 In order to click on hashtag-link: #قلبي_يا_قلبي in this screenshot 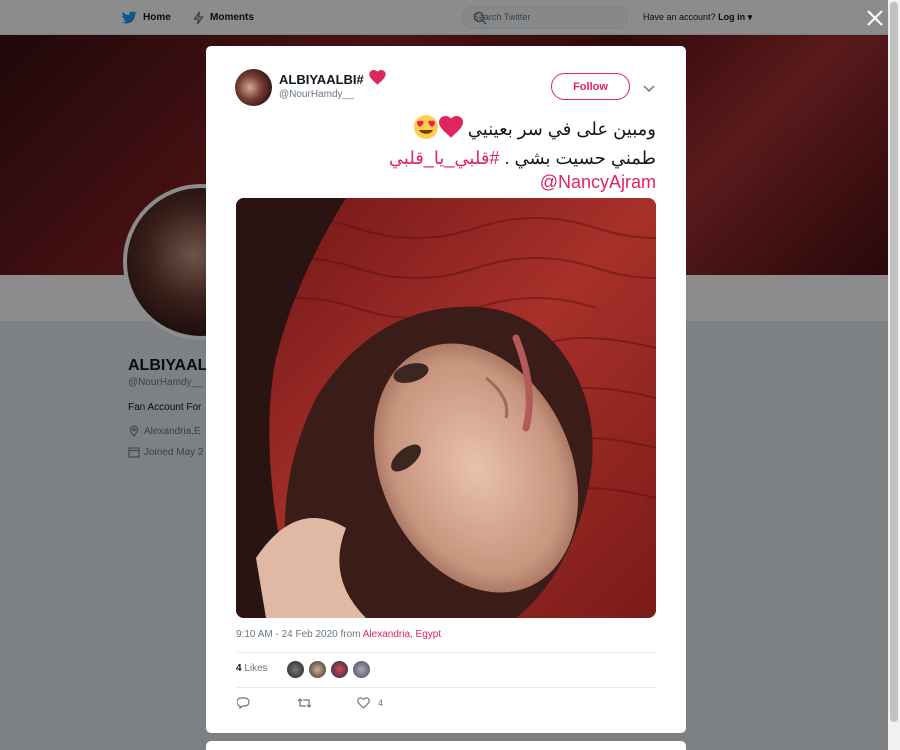, I will do `click(444, 158)`.